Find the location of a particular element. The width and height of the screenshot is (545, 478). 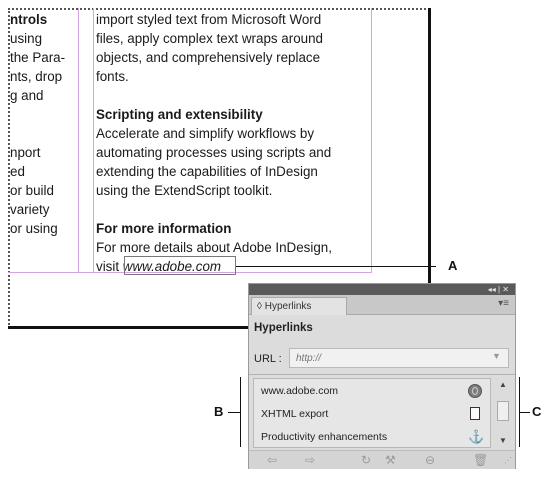

callout-label-b: B is located at coordinates (219, 411).